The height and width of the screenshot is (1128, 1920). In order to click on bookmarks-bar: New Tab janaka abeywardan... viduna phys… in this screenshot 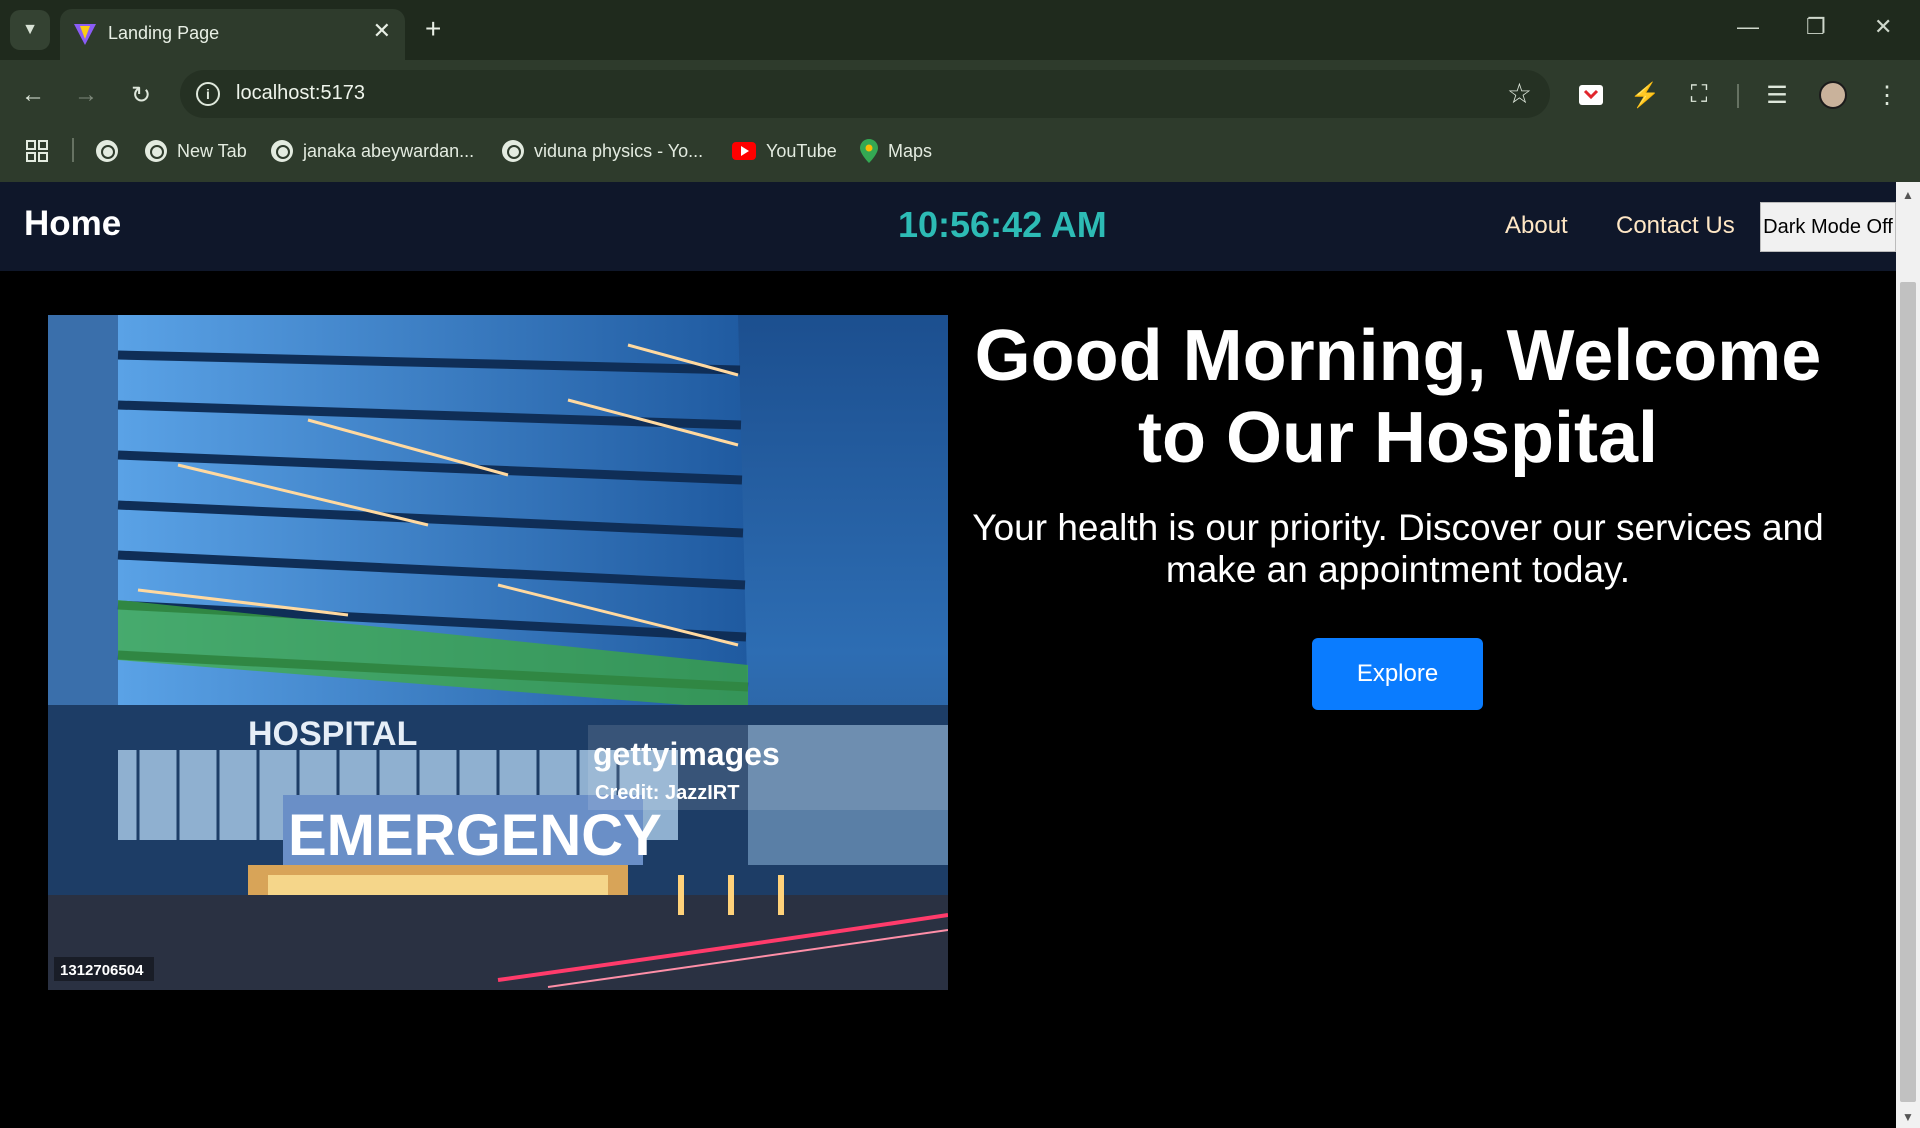, I will do `click(960, 150)`.